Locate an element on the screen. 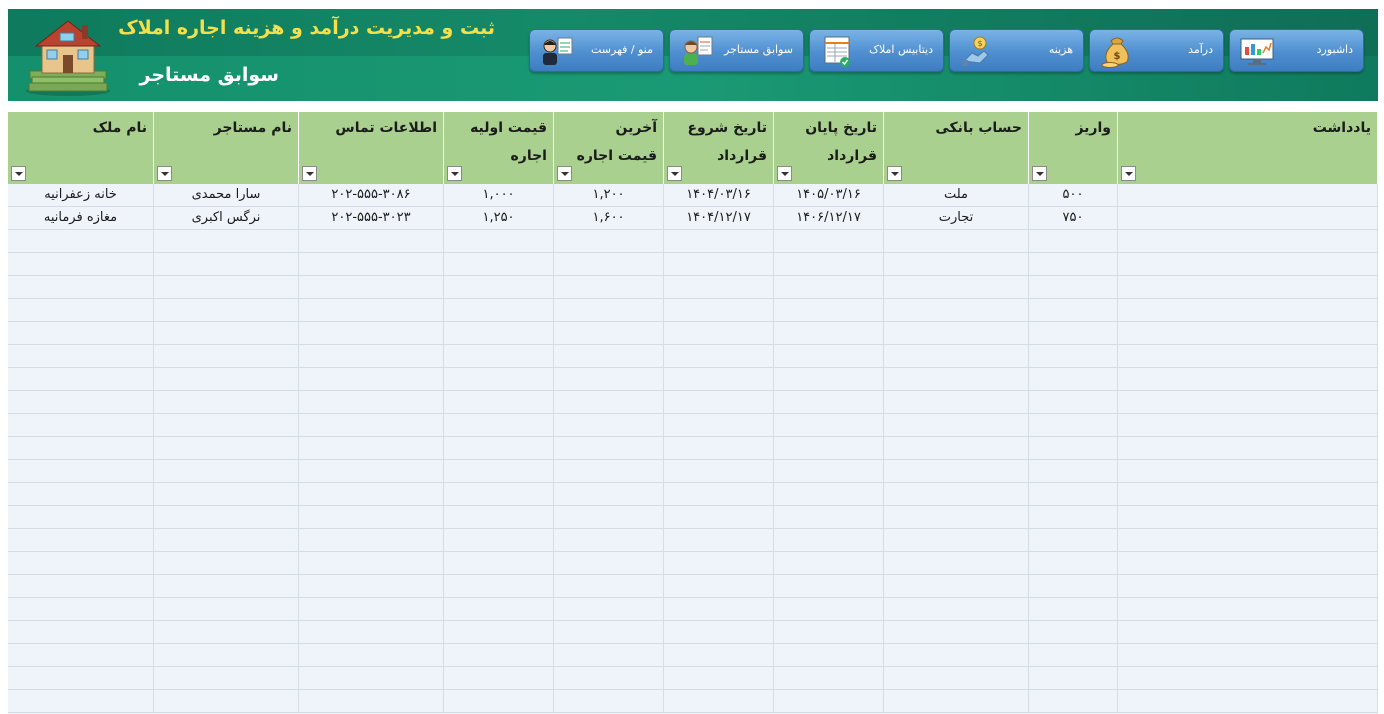 The height and width of the screenshot is (714, 1384). table-cell: ۵۰۰ is located at coordinates (1073, 195).